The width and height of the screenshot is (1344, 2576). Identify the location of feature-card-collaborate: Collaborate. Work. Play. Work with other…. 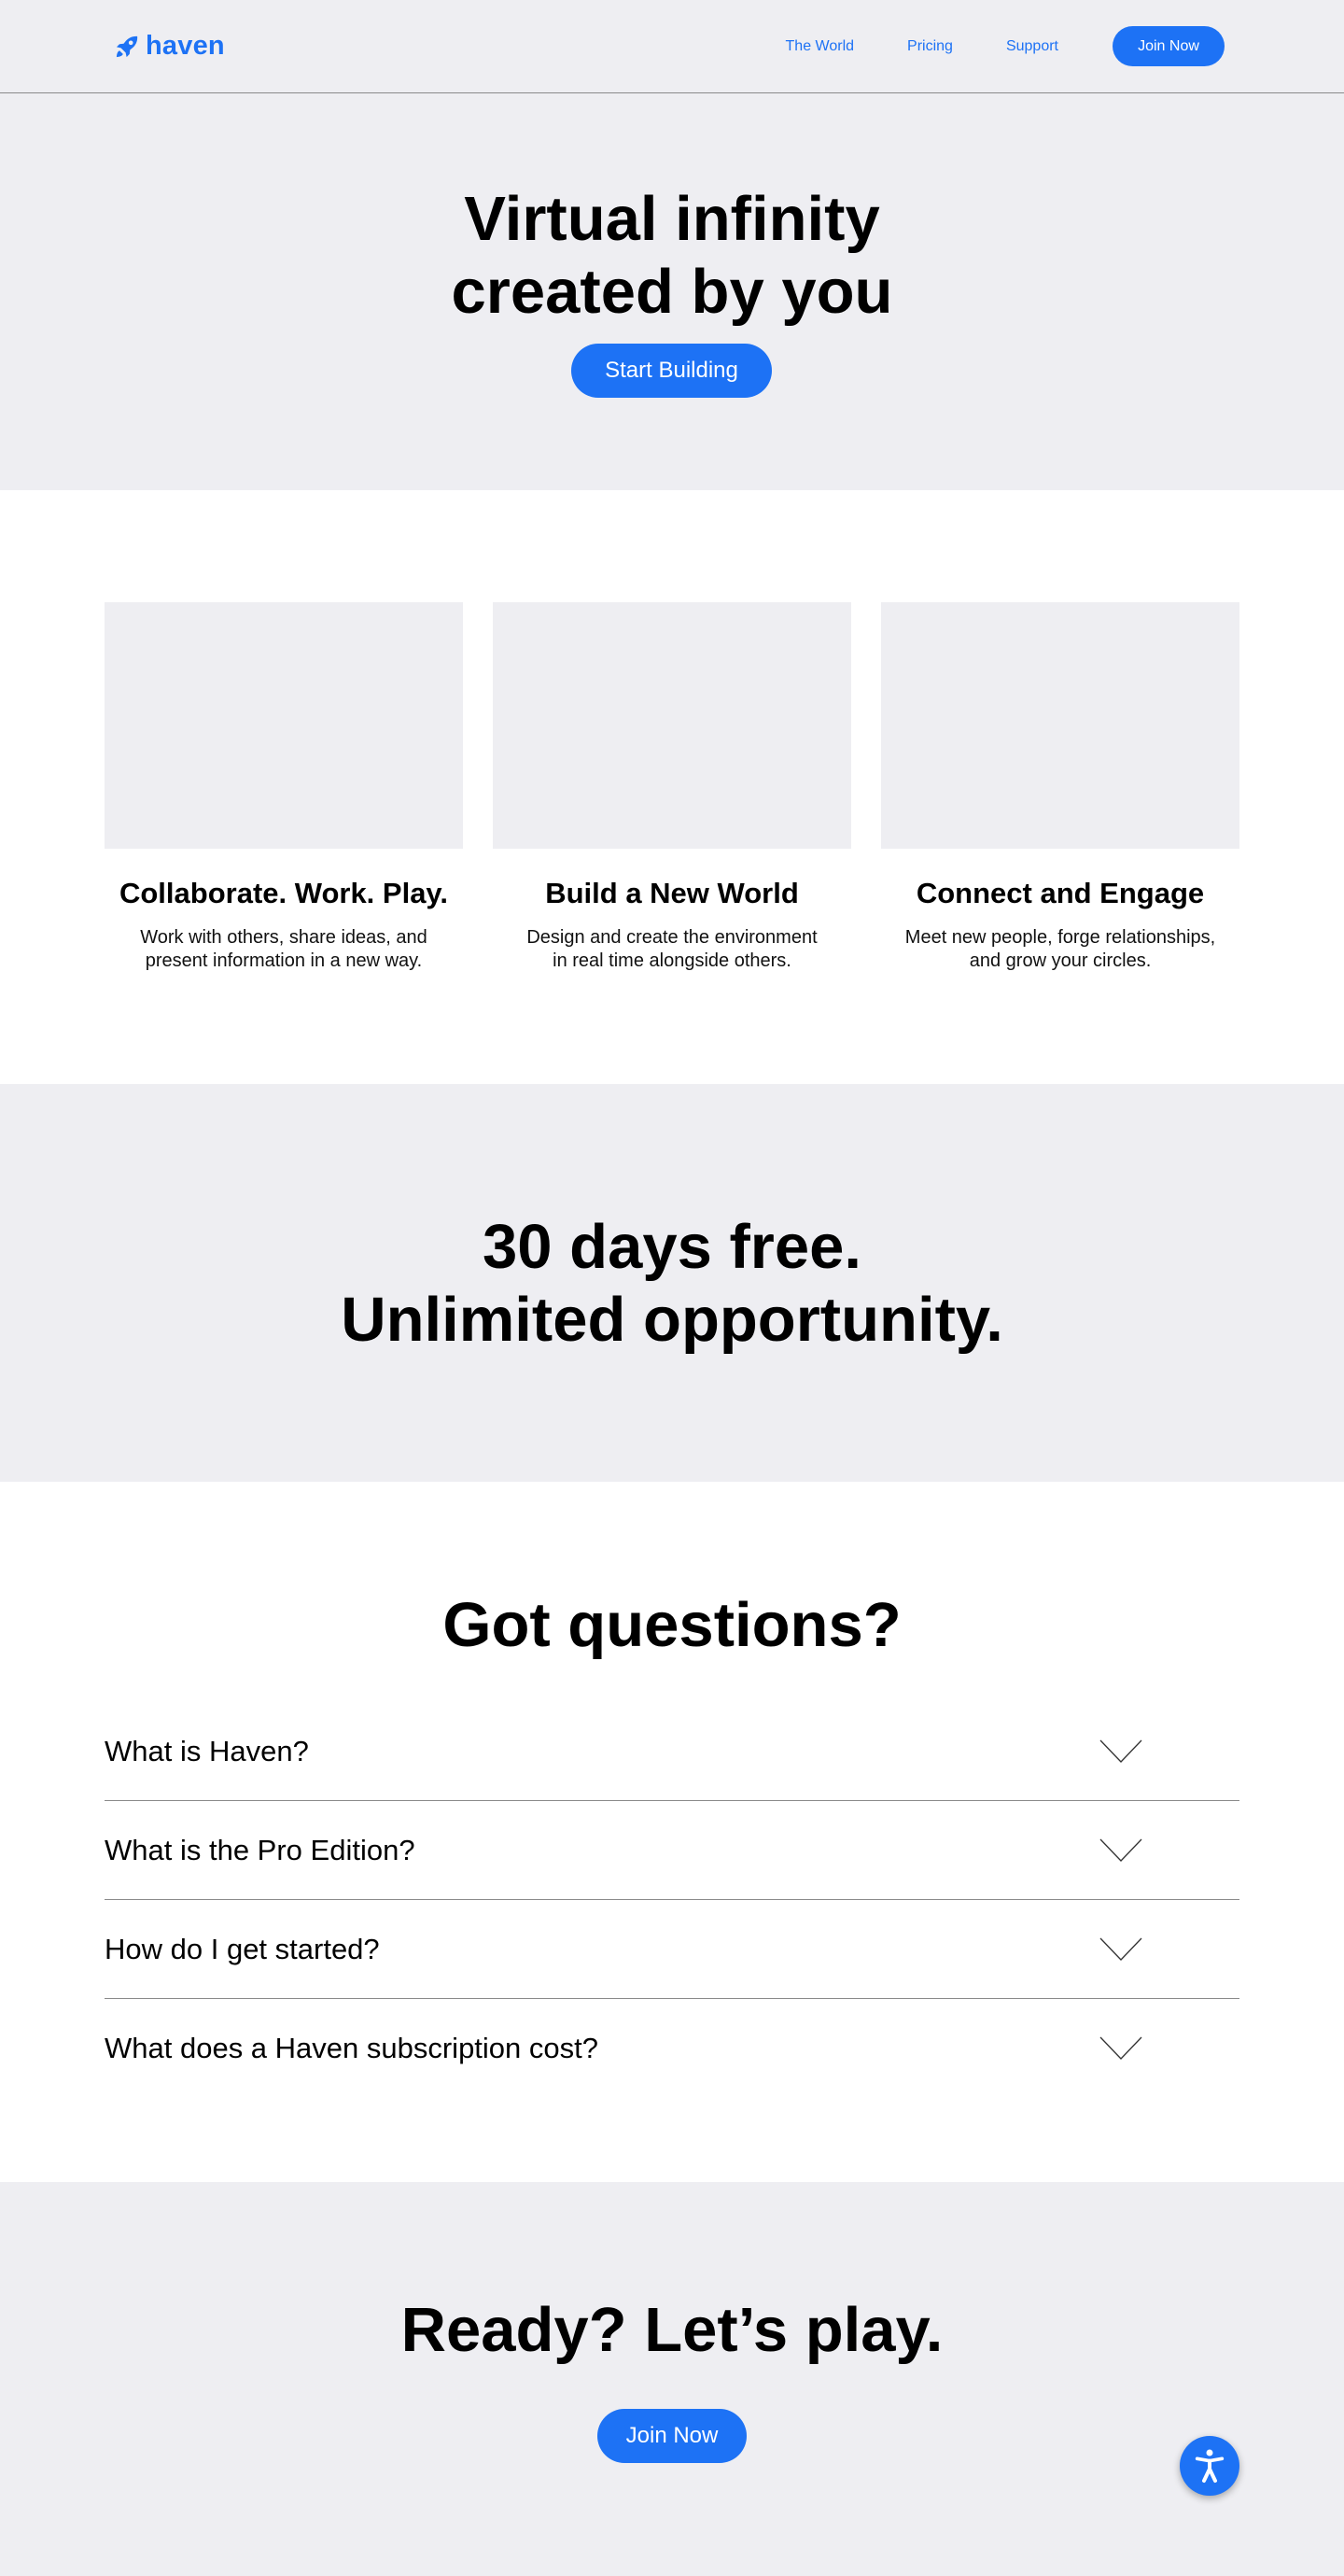
(284, 788).